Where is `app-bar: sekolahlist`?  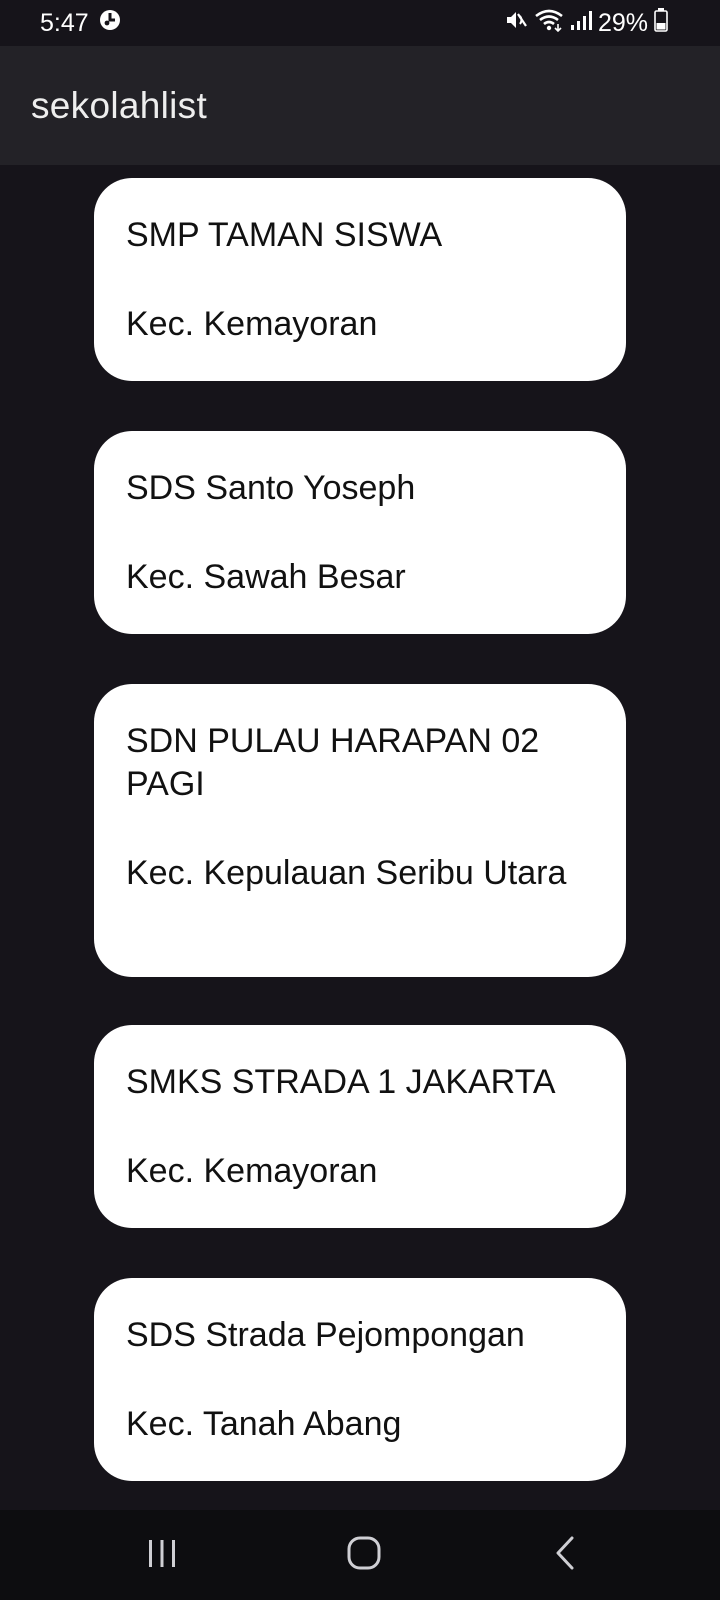
app-bar: sekolahlist is located at coordinates (360, 105).